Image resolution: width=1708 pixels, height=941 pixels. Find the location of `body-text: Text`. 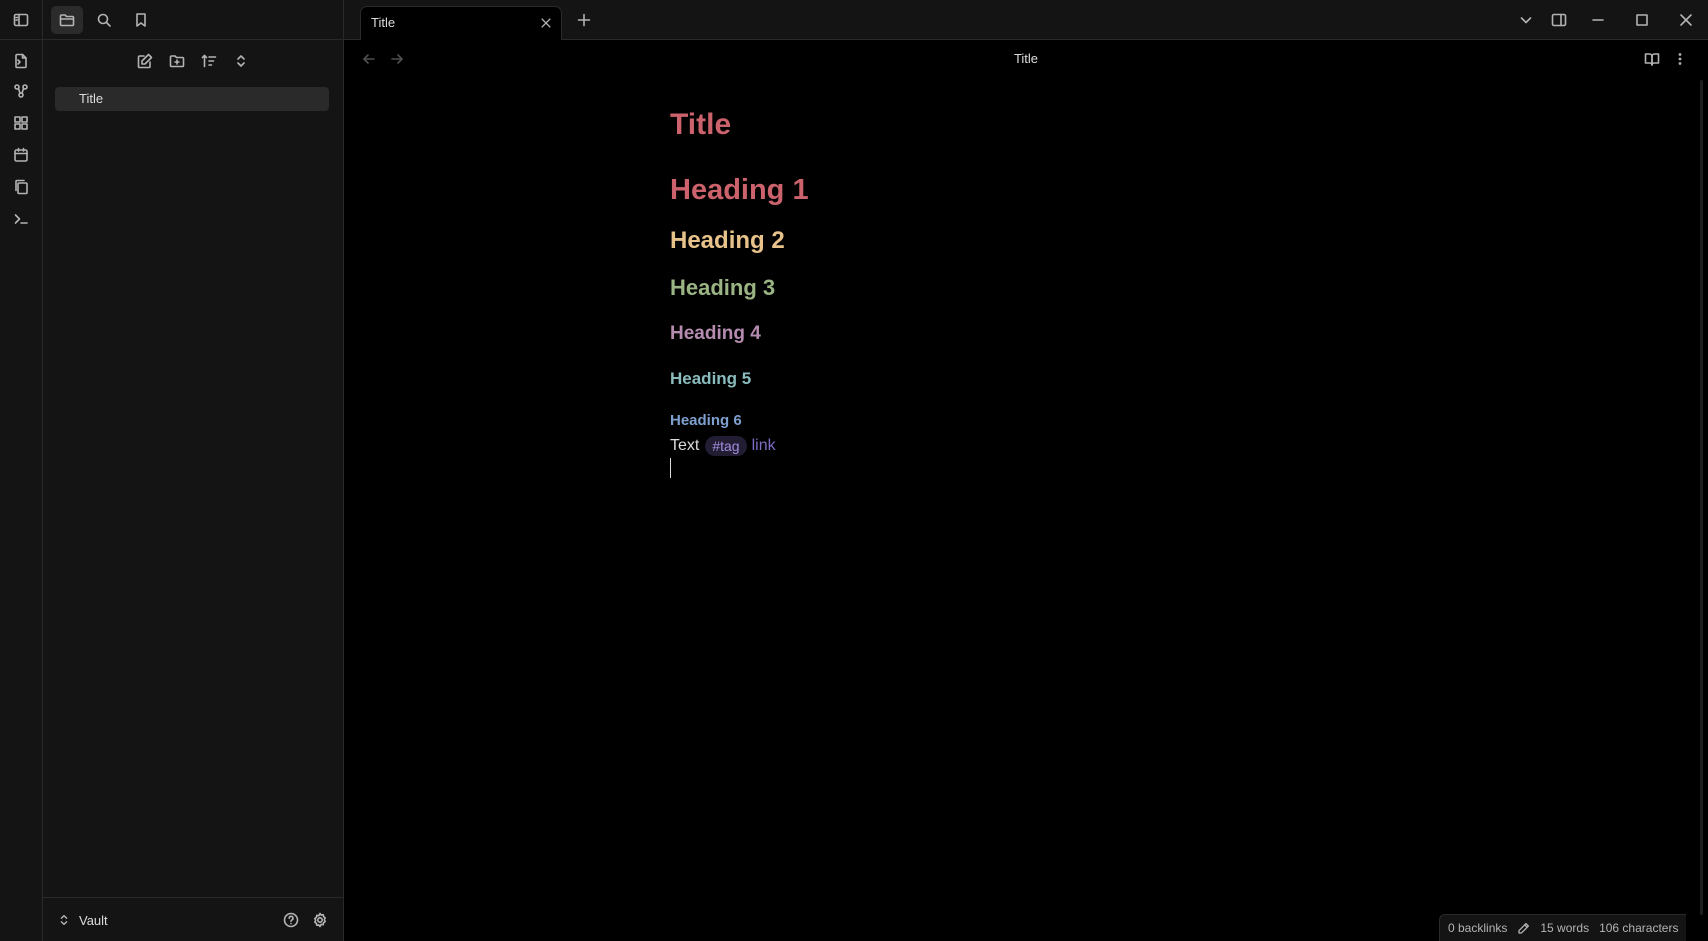

body-text: Text is located at coordinates (685, 445).